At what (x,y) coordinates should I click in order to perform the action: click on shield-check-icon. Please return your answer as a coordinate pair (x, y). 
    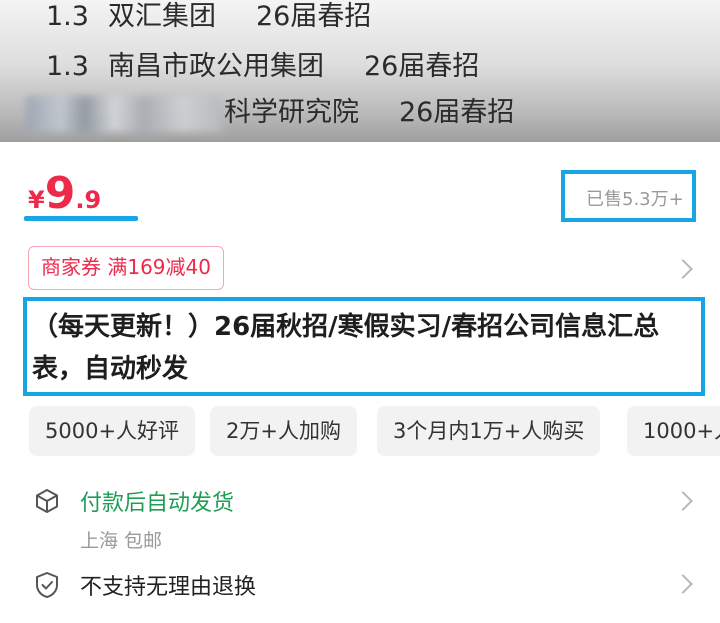
    Looking at the image, I should click on (47, 585).